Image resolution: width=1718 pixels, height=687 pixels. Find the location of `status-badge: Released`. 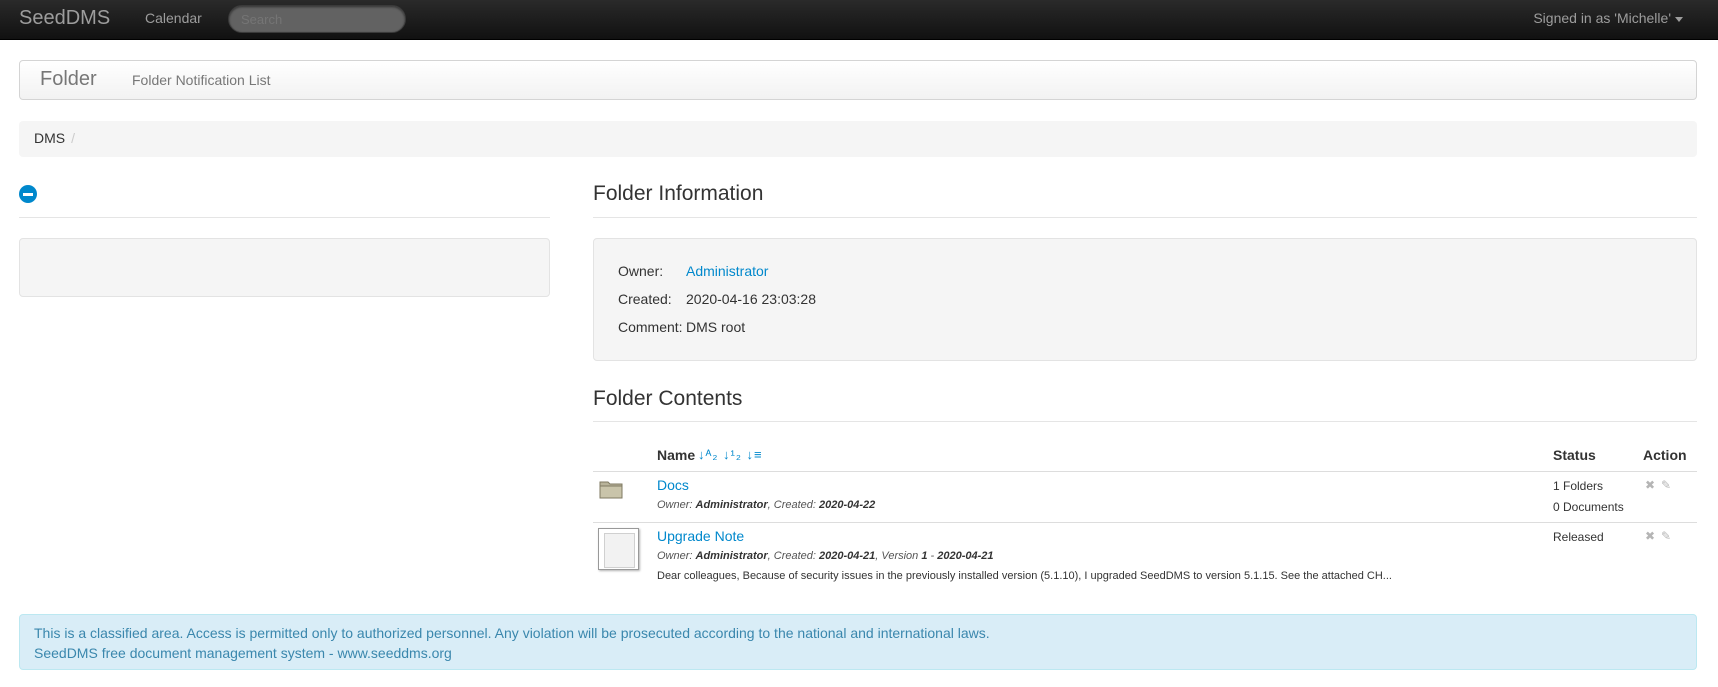

status-badge: Released is located at coordinates (1578, 537).